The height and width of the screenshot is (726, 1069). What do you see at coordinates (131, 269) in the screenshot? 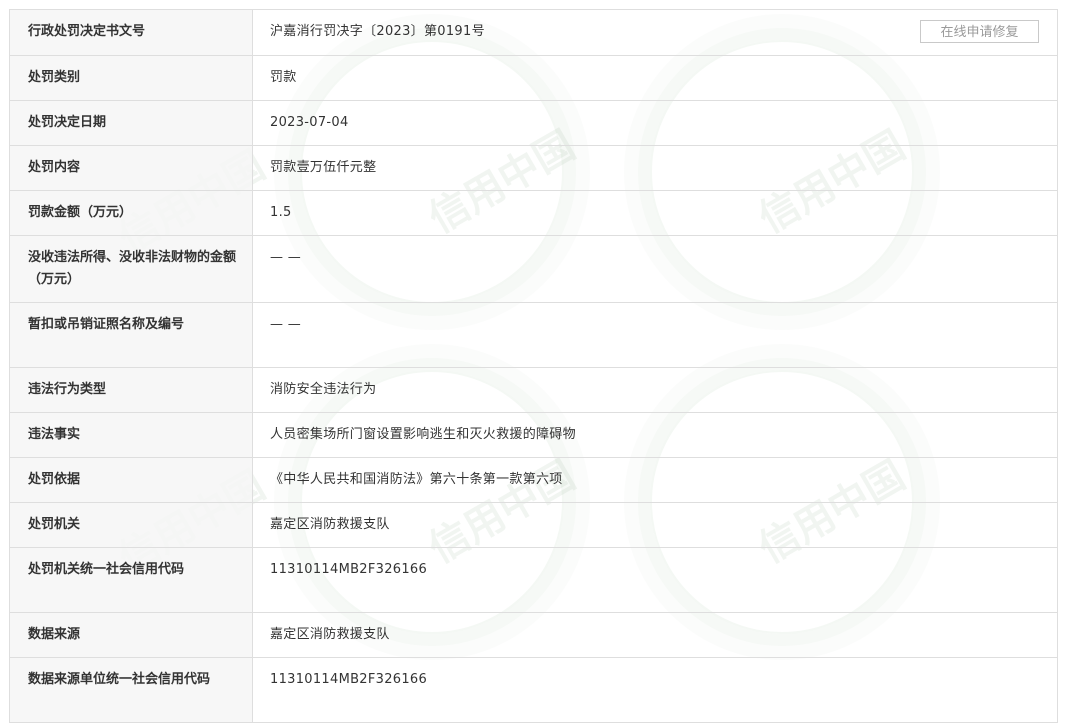
I see `field-label: 没收违法所得、没收非法财物的金额（万元）` at bounding box center [131, 269].